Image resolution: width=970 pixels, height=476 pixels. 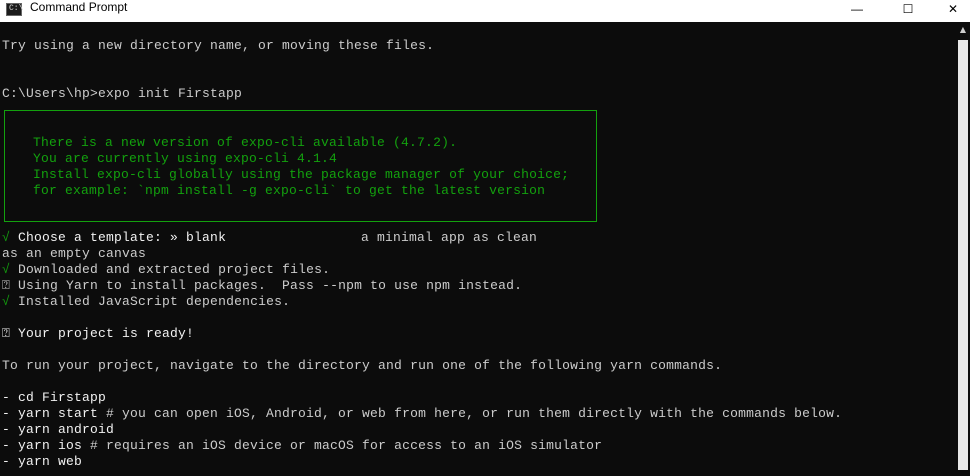 I want to click on template-description-continued: as an empty canvas, so click(x=74, y=253).